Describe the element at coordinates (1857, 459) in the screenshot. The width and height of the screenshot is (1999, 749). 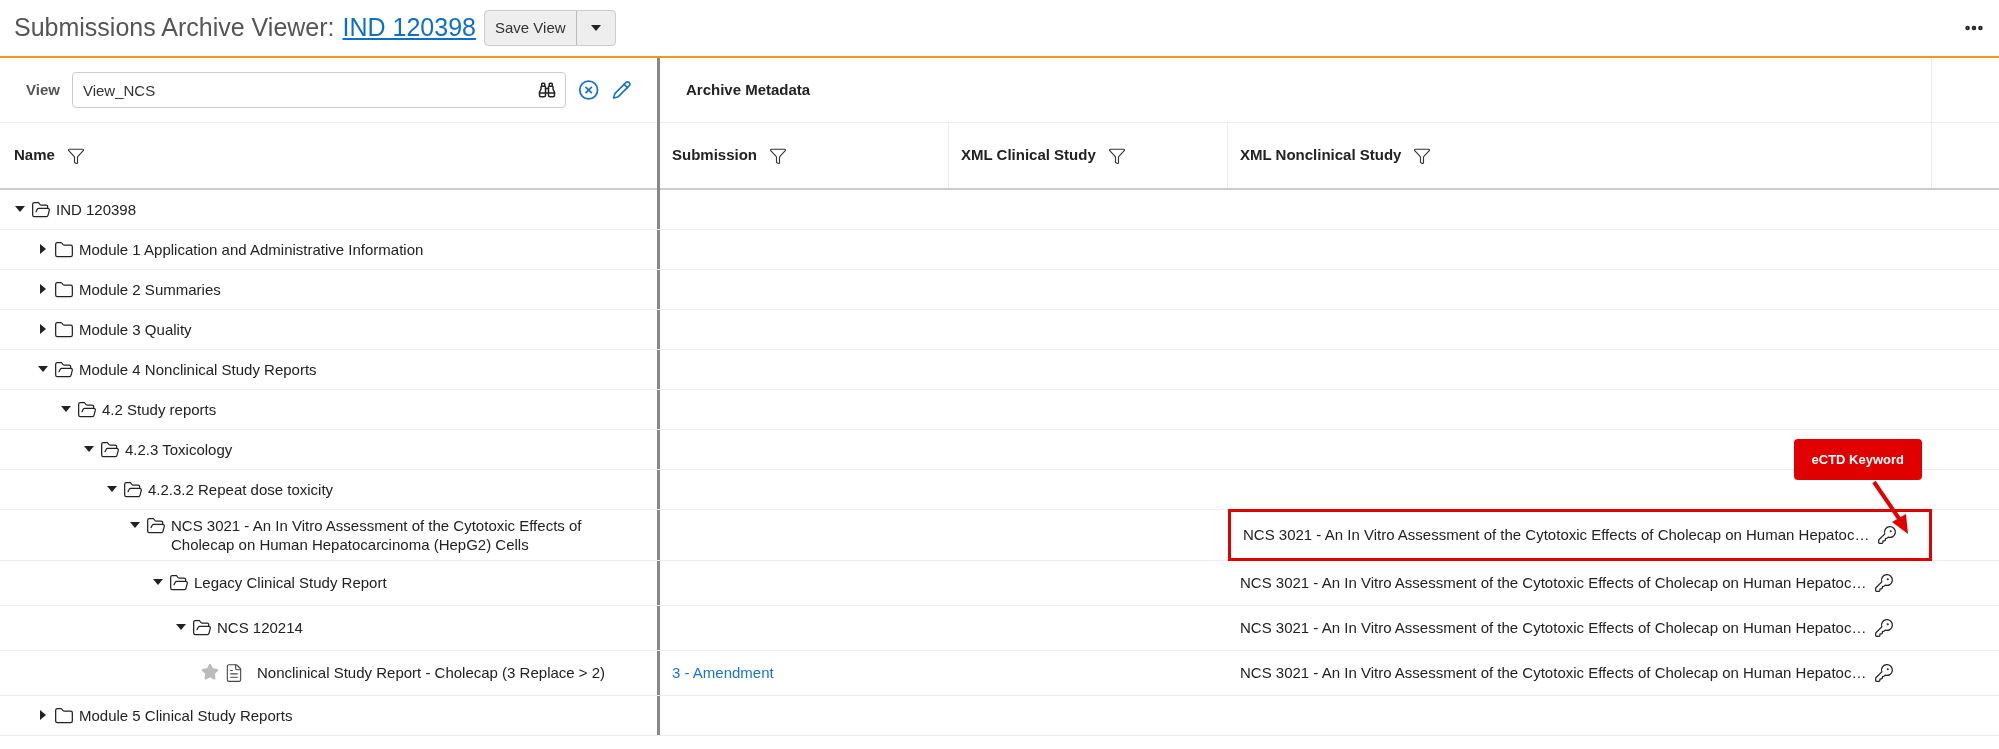
I see `callout-label: eCTD Keyword` at that location.